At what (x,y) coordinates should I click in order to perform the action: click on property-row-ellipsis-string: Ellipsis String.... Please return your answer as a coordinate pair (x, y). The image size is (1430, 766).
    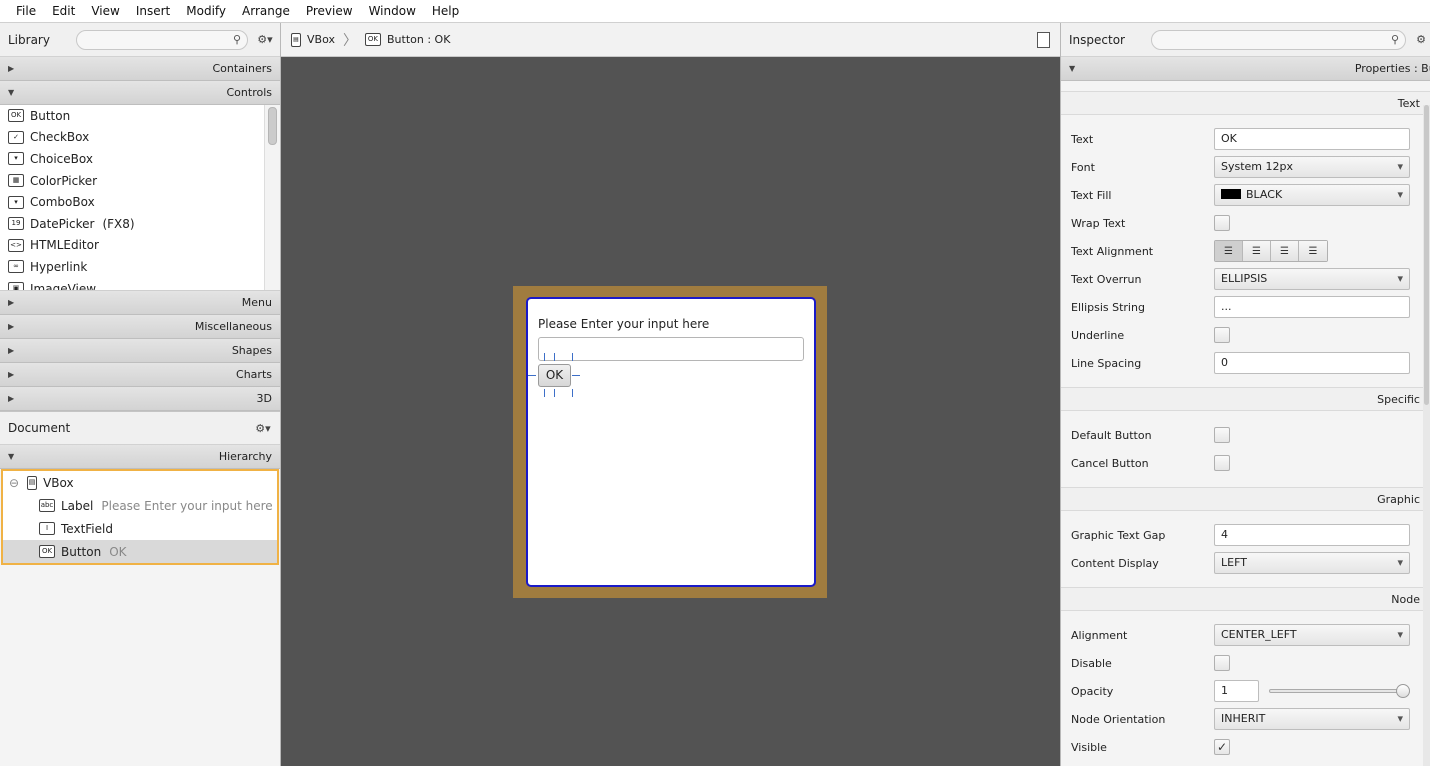
    Looking at the image, I should click on (1245, 307).